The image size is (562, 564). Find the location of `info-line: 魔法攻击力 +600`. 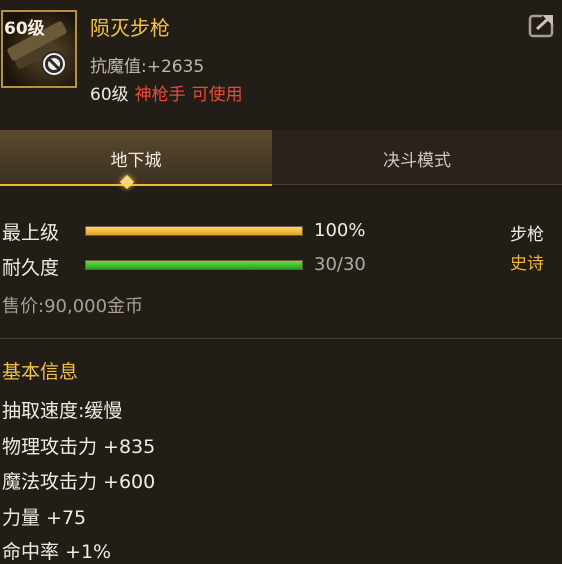

info-line: 魔法攻击力 +600 is located at coordinates (79, 482).